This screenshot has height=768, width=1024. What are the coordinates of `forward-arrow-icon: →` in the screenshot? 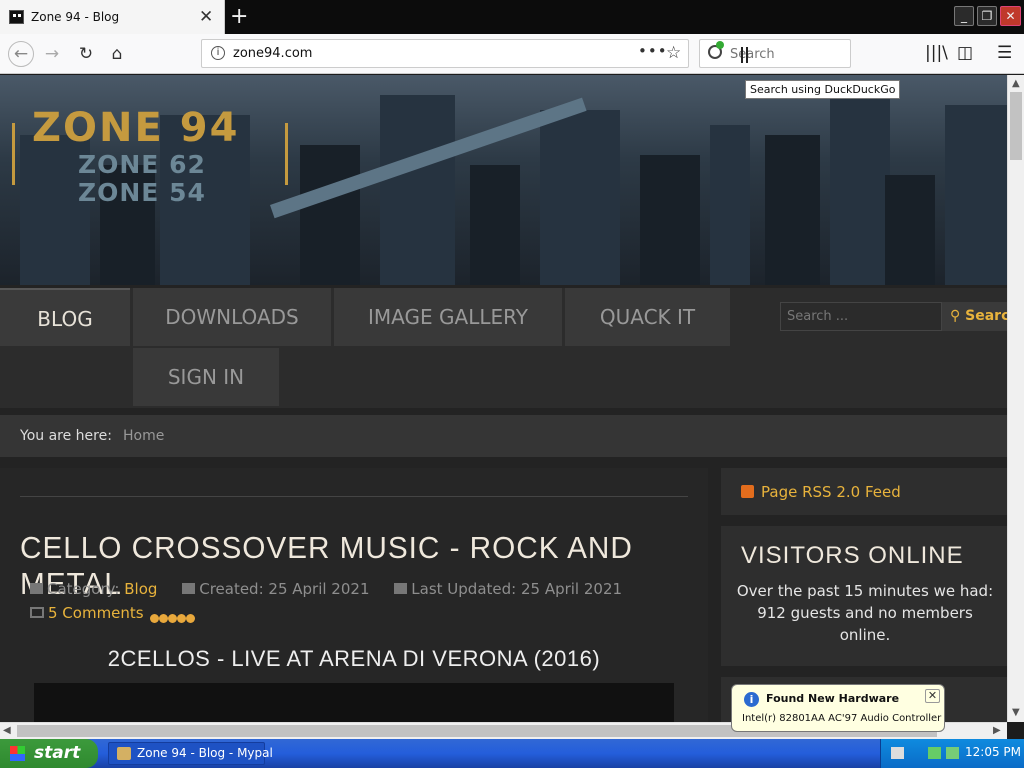 It's located at (52, 54).